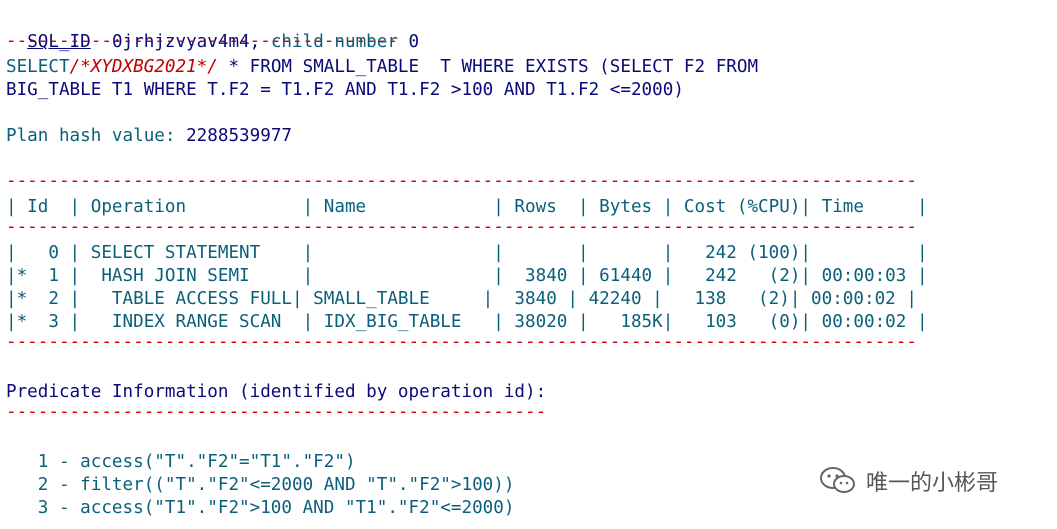 The height and width of the screenshot is (529, 1057). I want to click on sql-select-keyword: SELECT, so click(38, 67).